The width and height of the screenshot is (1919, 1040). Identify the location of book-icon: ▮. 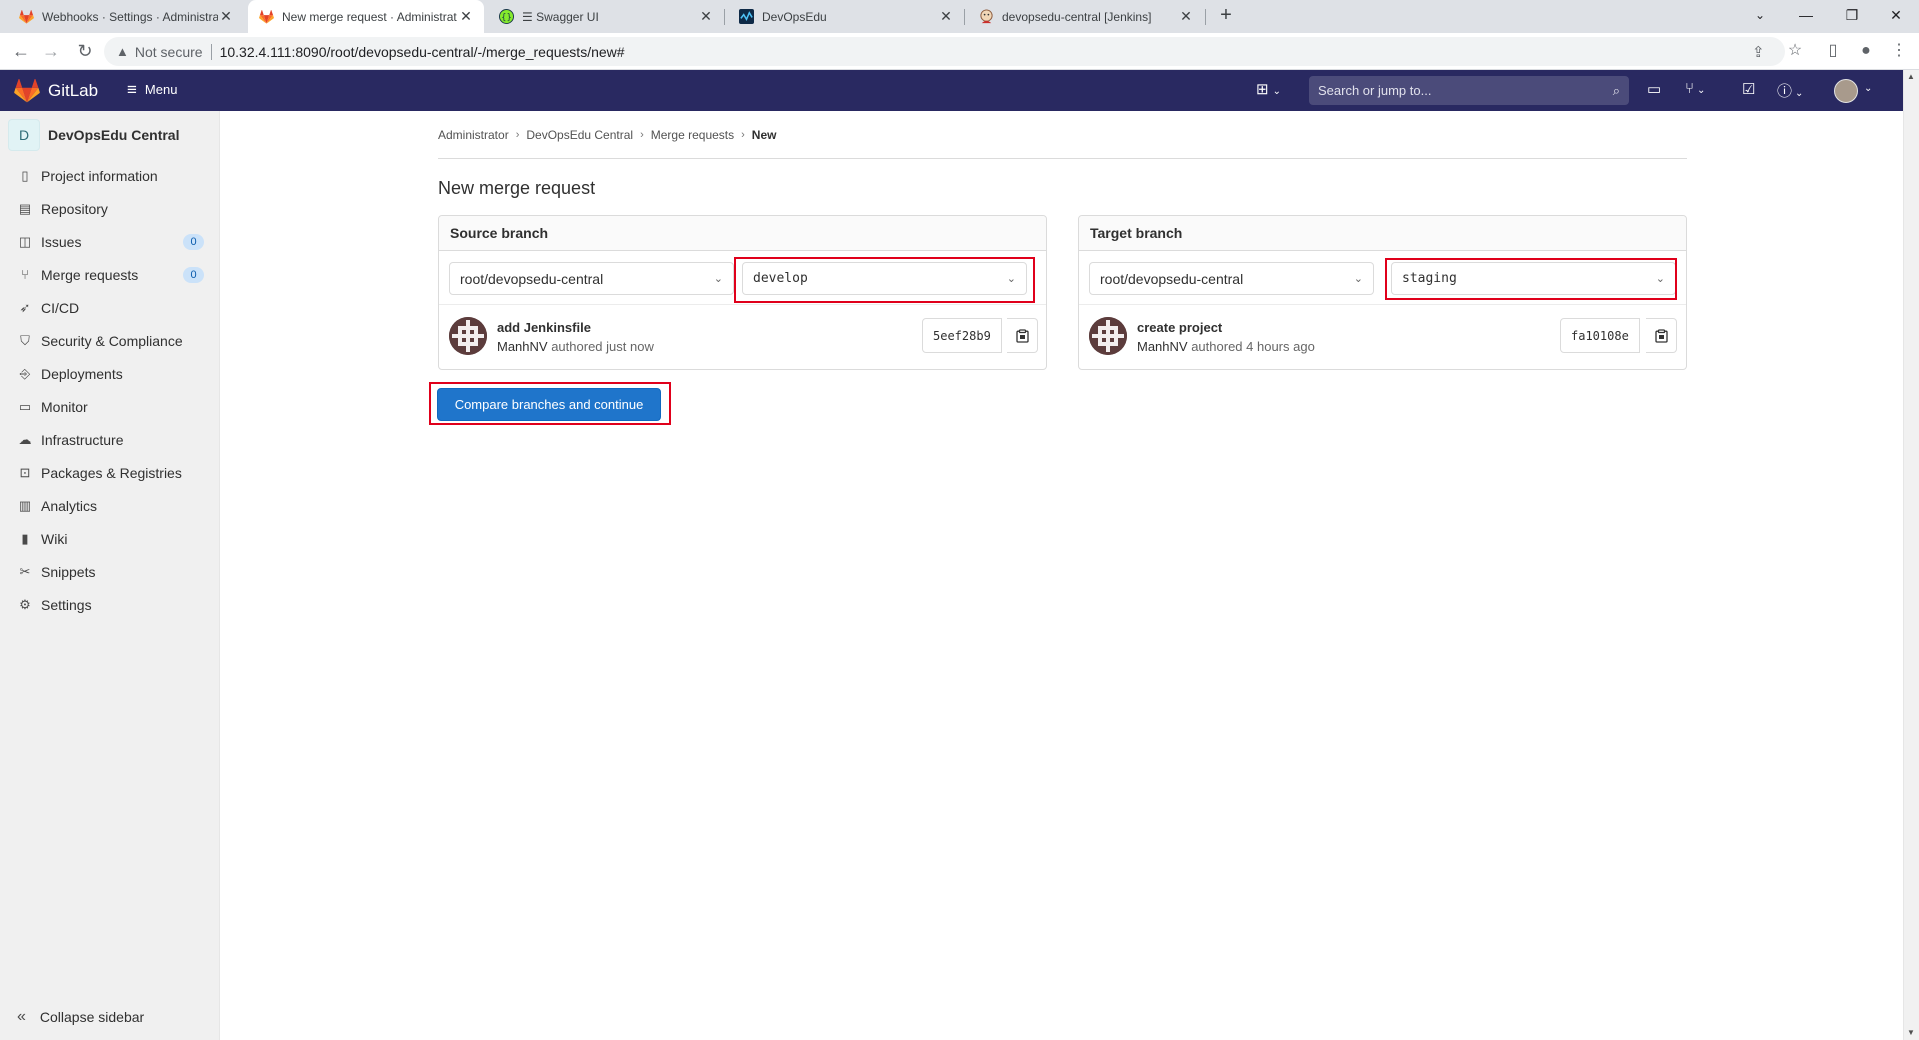
(25, 538).